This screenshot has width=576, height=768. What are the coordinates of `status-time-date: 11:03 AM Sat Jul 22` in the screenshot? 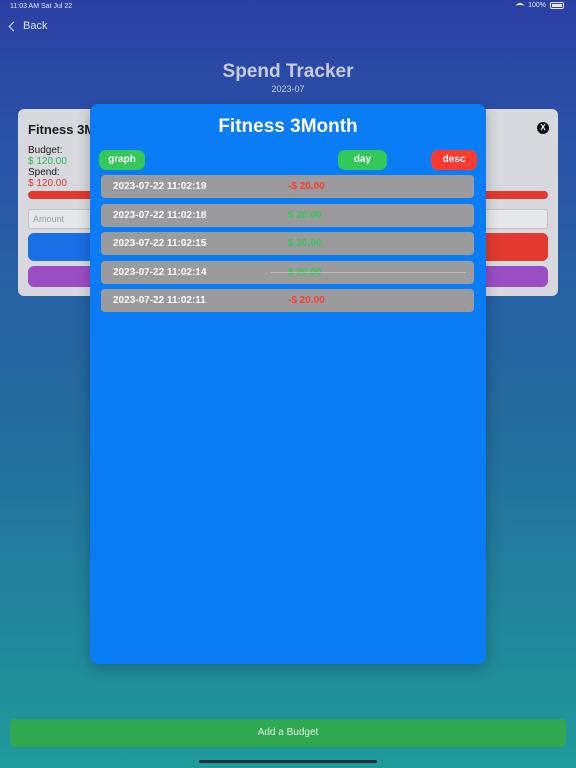 It's located at (41, 6).